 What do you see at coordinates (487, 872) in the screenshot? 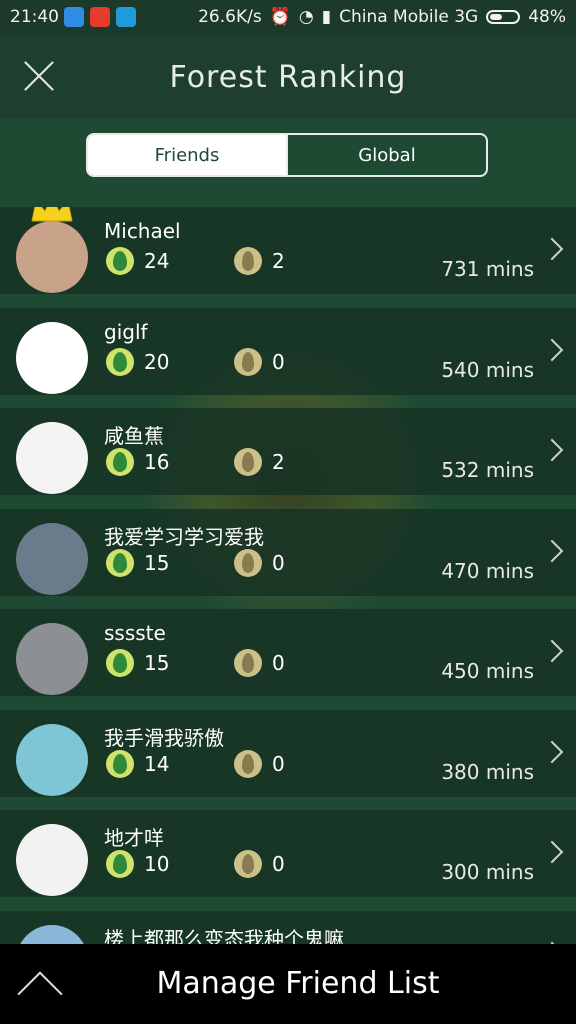
I see `focus-minutes: 300 mins` at bounding box center [487, 872].